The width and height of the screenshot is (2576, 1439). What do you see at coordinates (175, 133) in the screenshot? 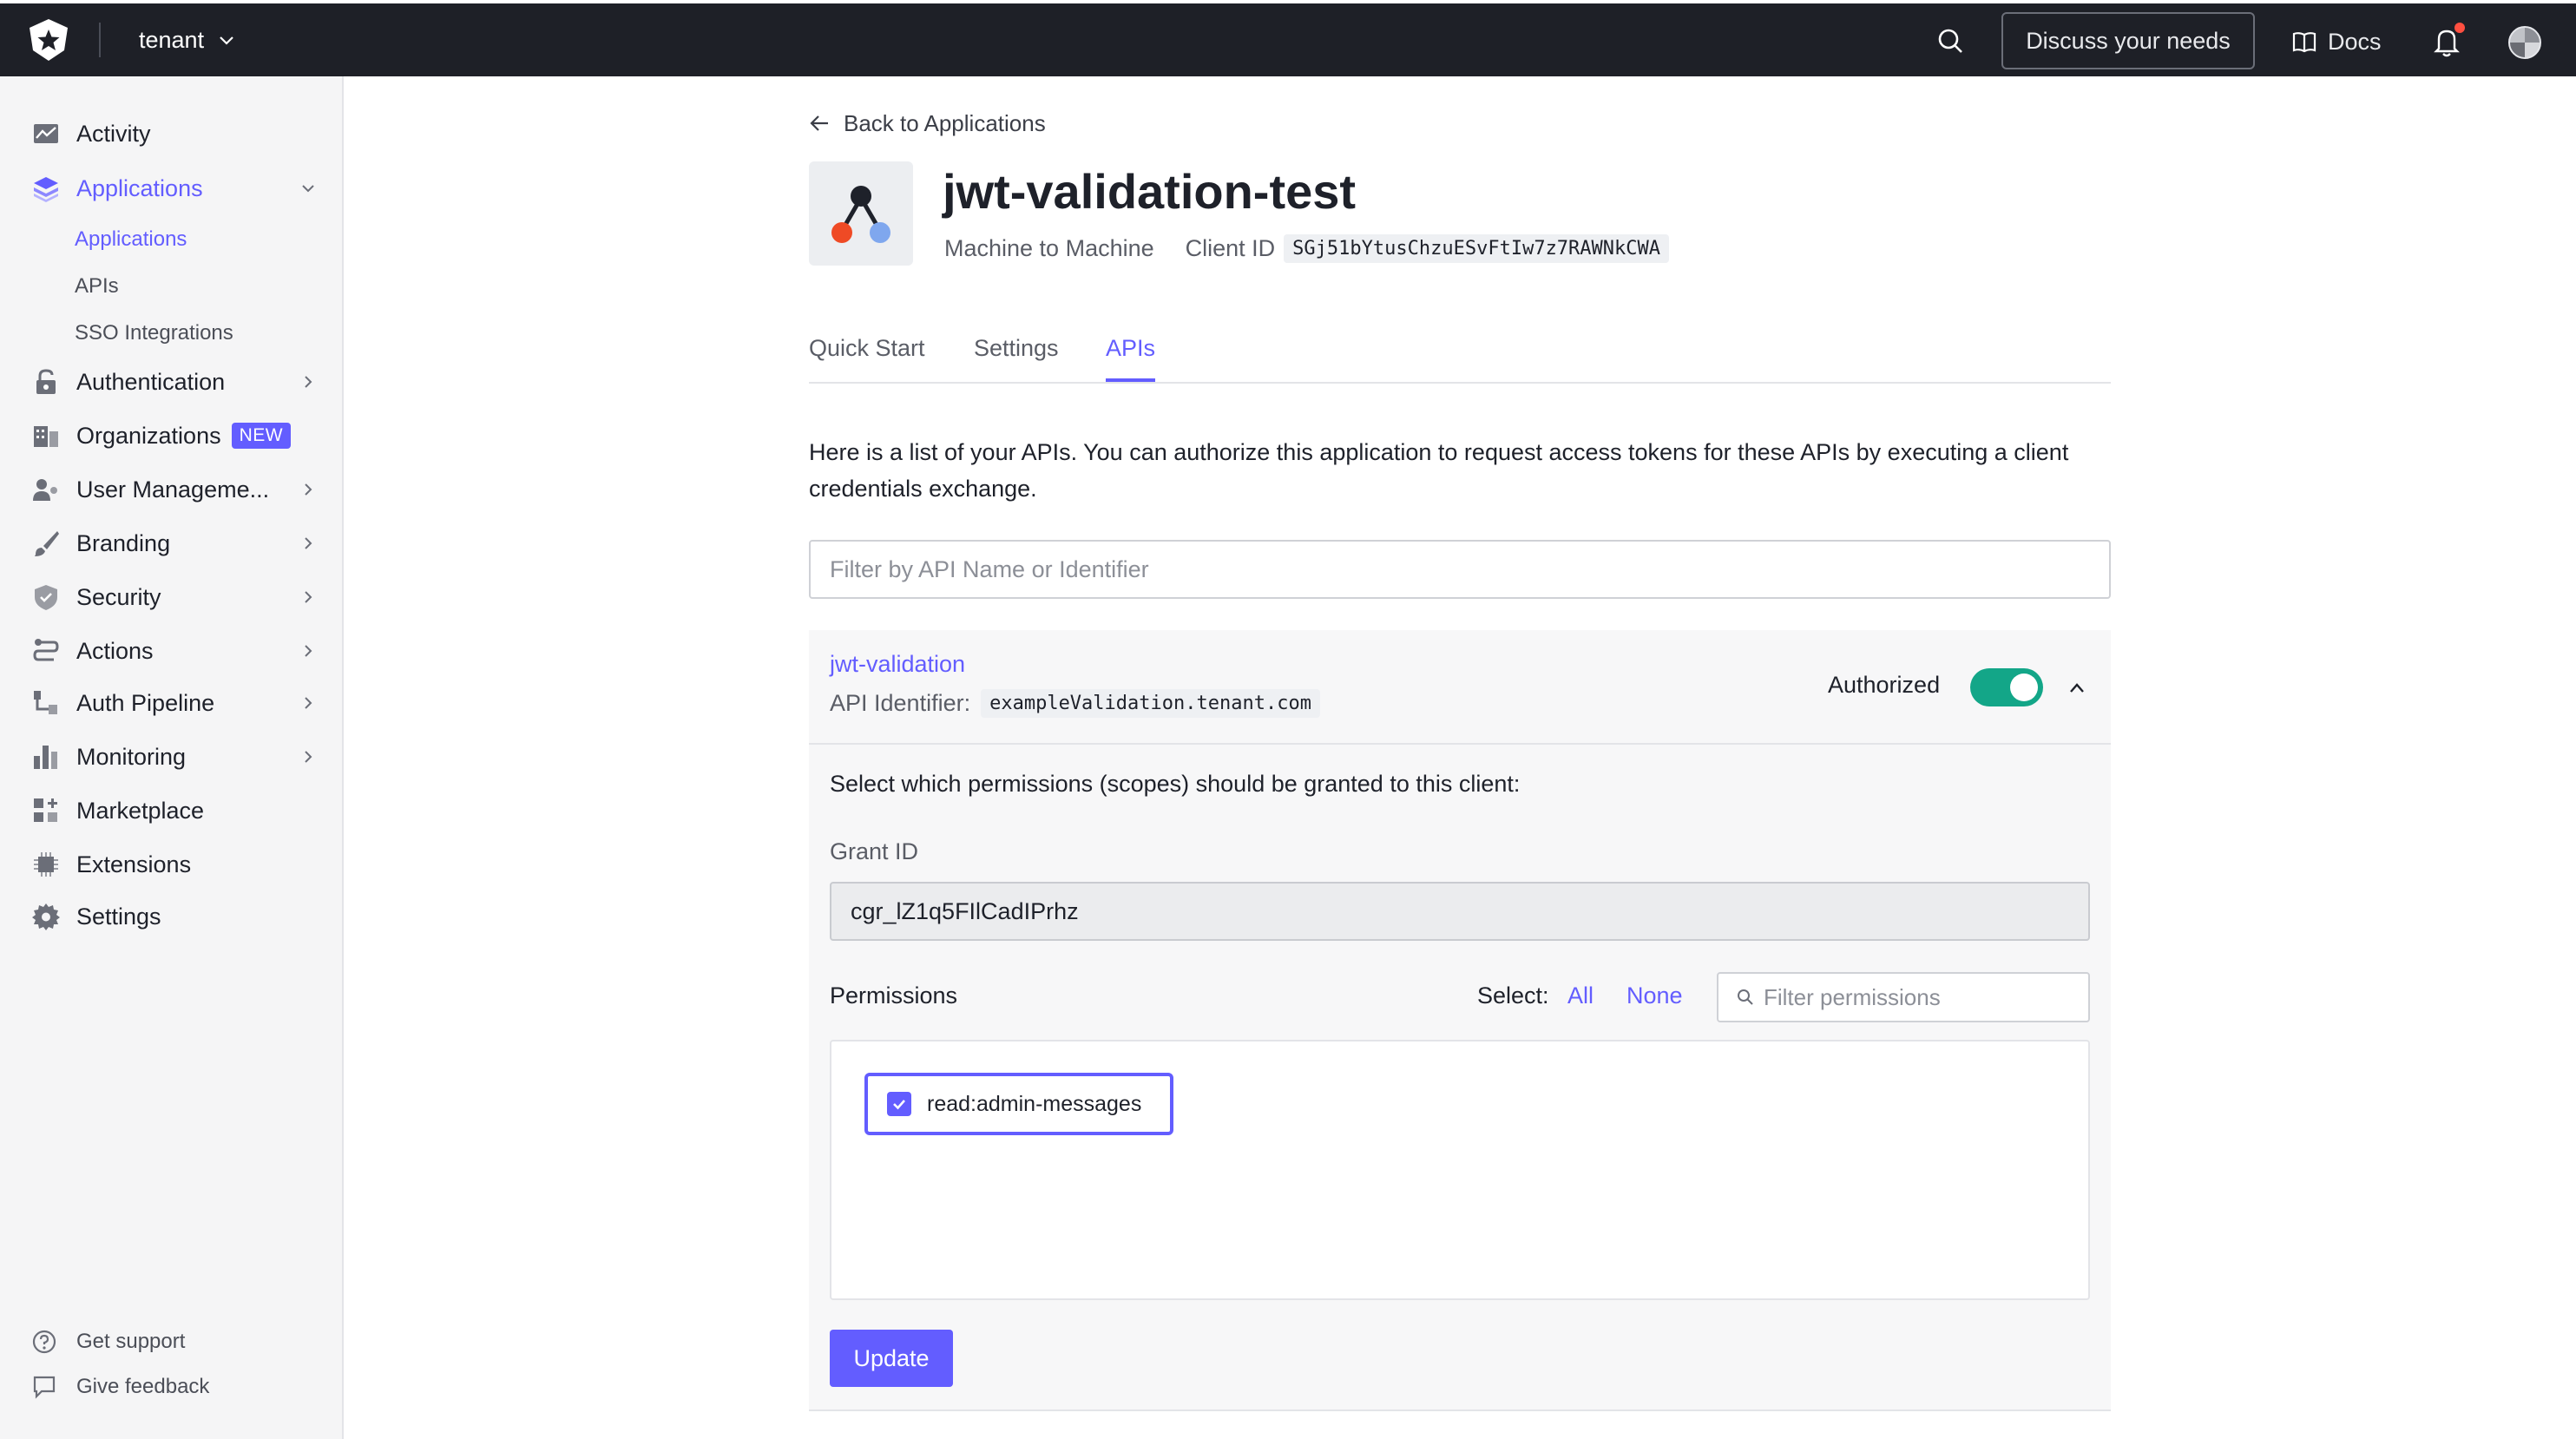
I see `sidebar-item-activity: Activity` at bounding box center [175, 133].